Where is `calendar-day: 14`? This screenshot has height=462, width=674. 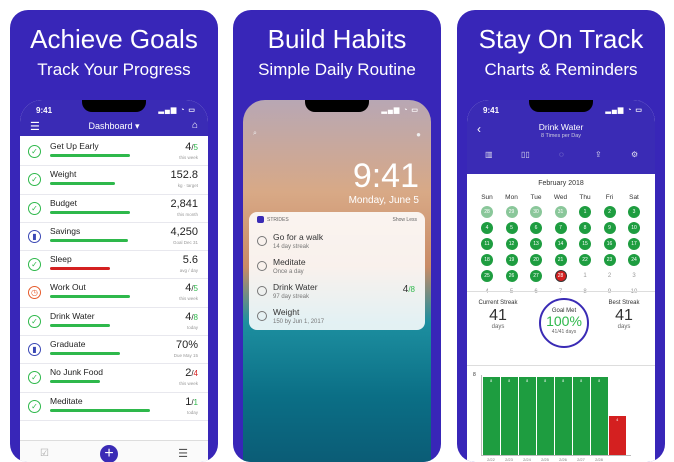 calendar-day: 14 is located at coordinates (560, 244).